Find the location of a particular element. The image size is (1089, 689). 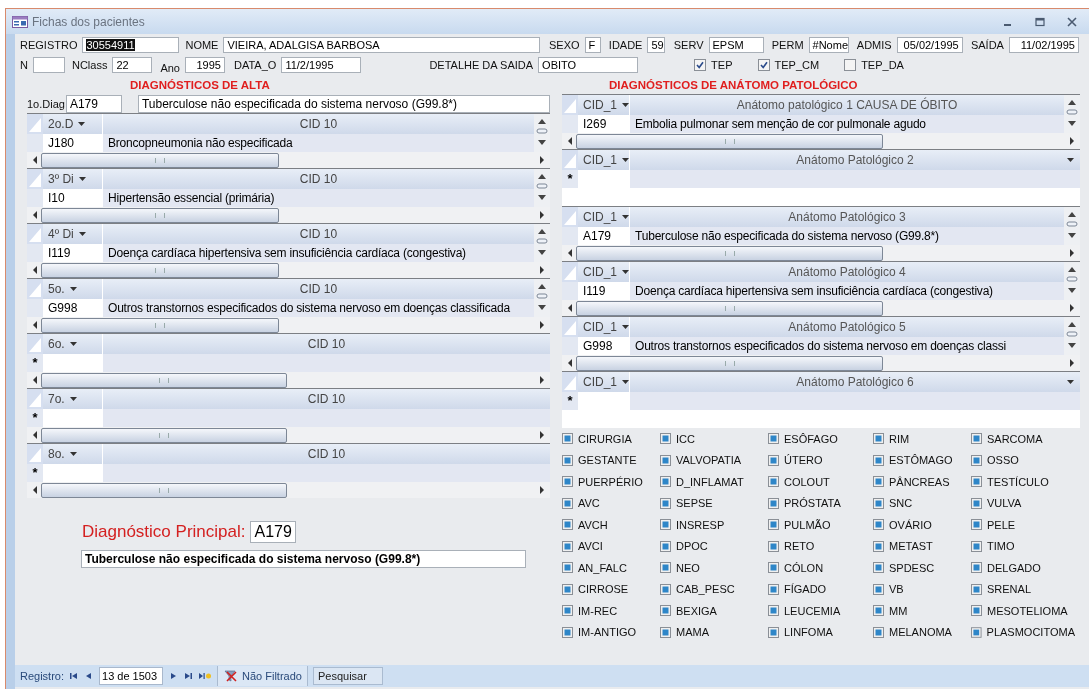

input-field: EPSM is located at coordinates (736, 44).